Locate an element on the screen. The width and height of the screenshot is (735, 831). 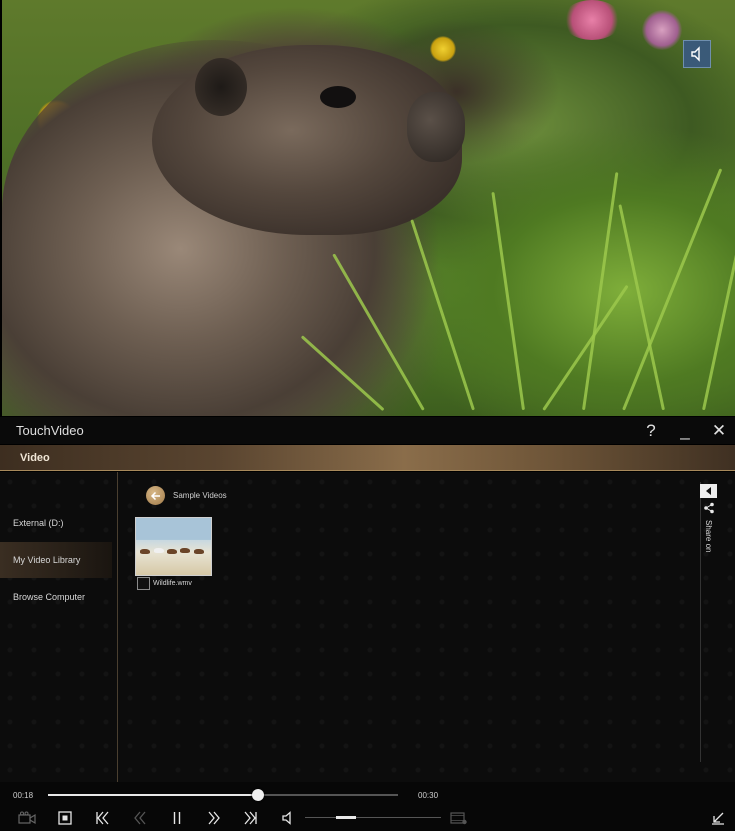
rewind-icon is located at coordinates (140, 818).